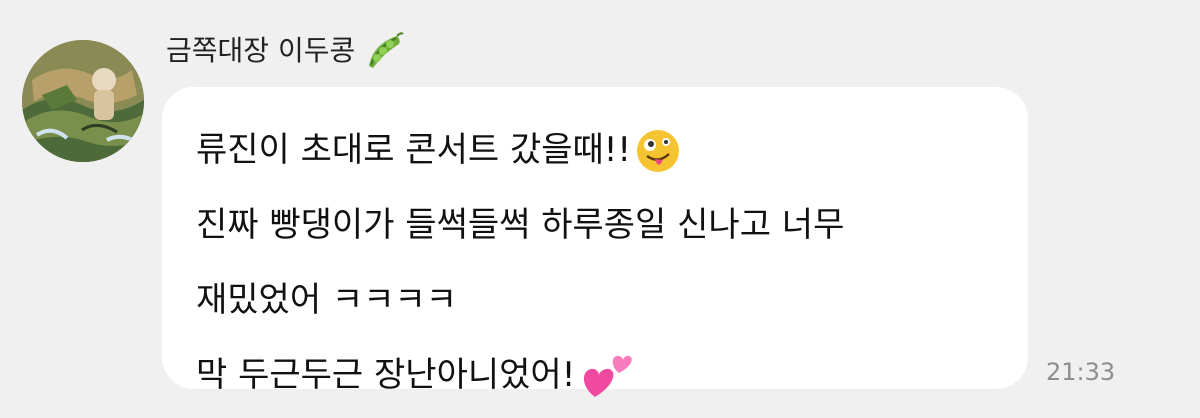 The width and height of the screenshot is (1200, 418). I want to click on avatar-image, so click(83, 101).